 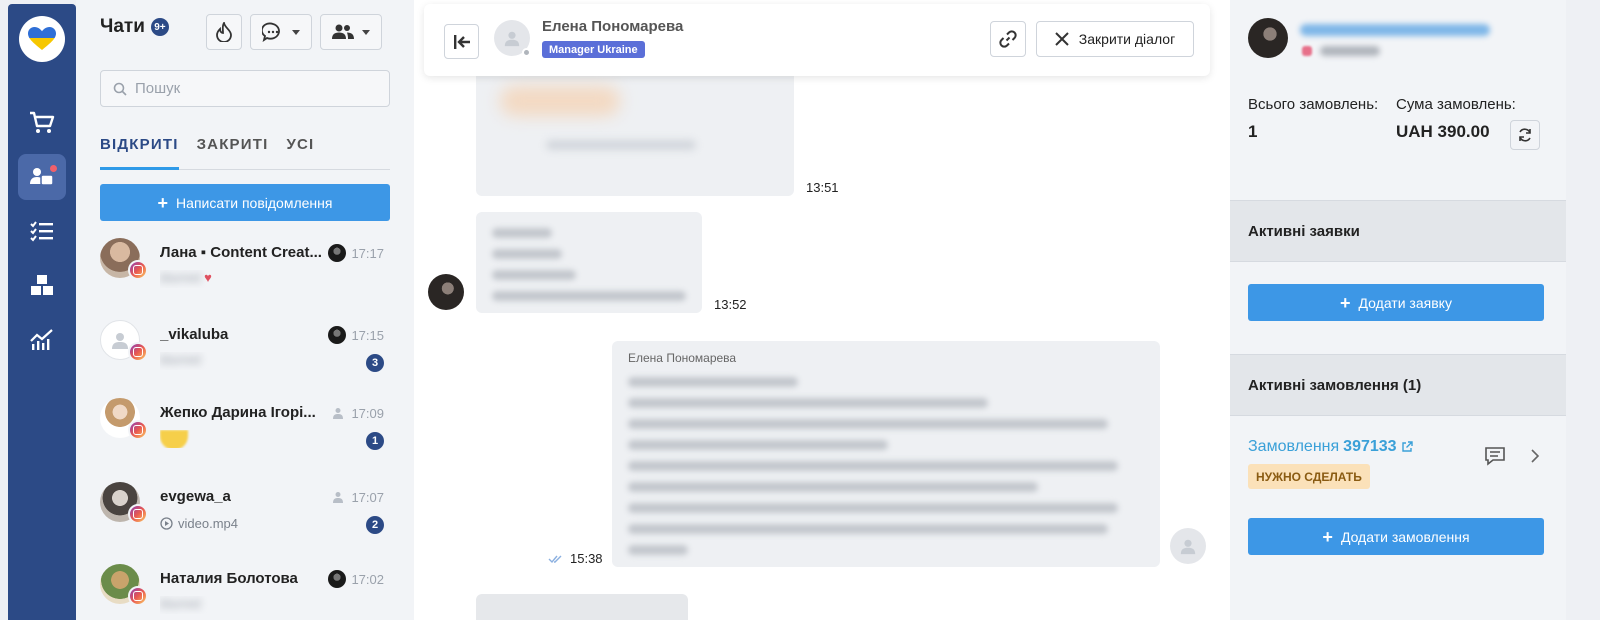 I want to click on search-icon, so click(x=120, y=89).